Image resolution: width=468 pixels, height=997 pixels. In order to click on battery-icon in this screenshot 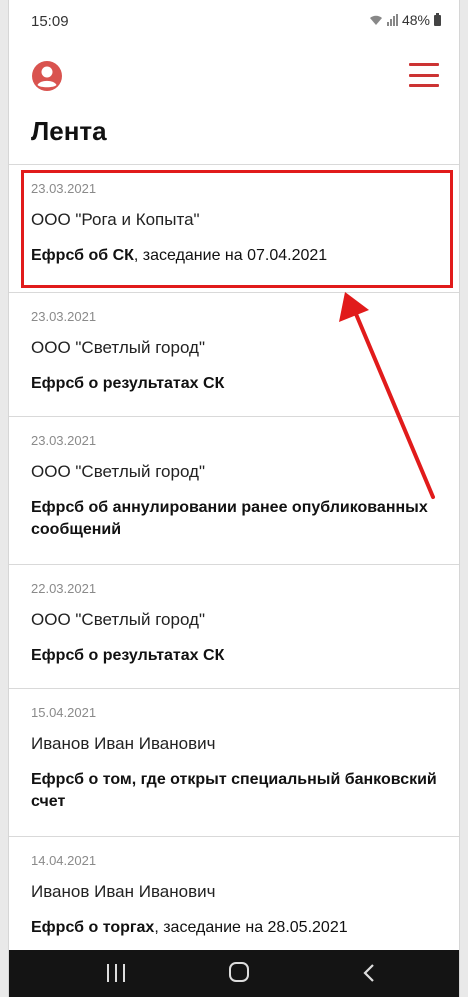, I will do `click(437, 19)`.